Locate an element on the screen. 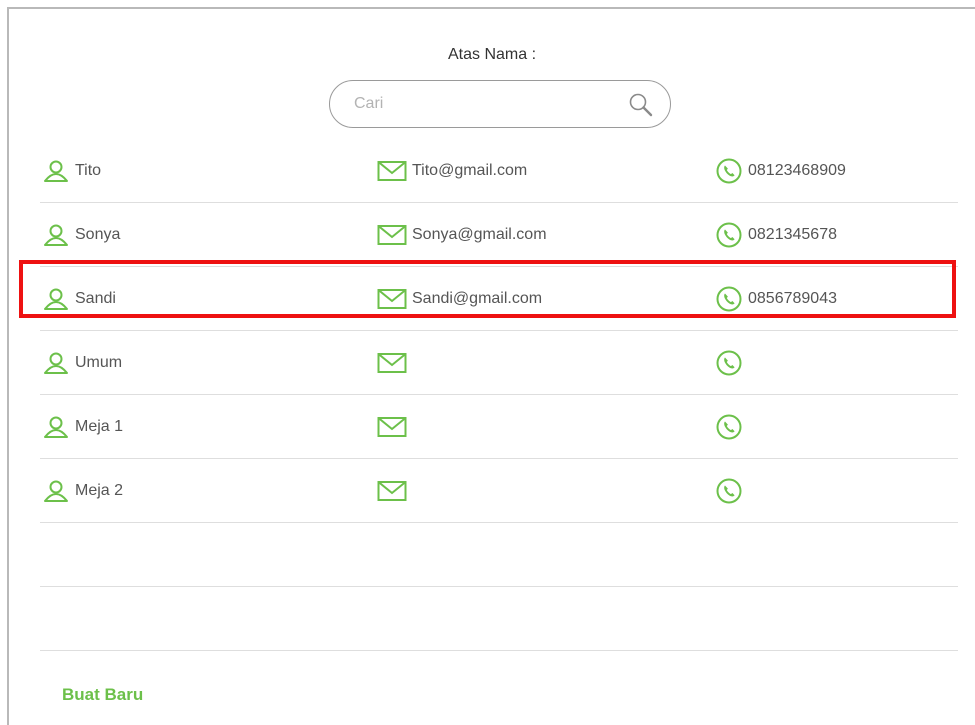 Image resolution: width=975 pixels, height=725 pixels. search-icon is located at coordinates (641, 105).